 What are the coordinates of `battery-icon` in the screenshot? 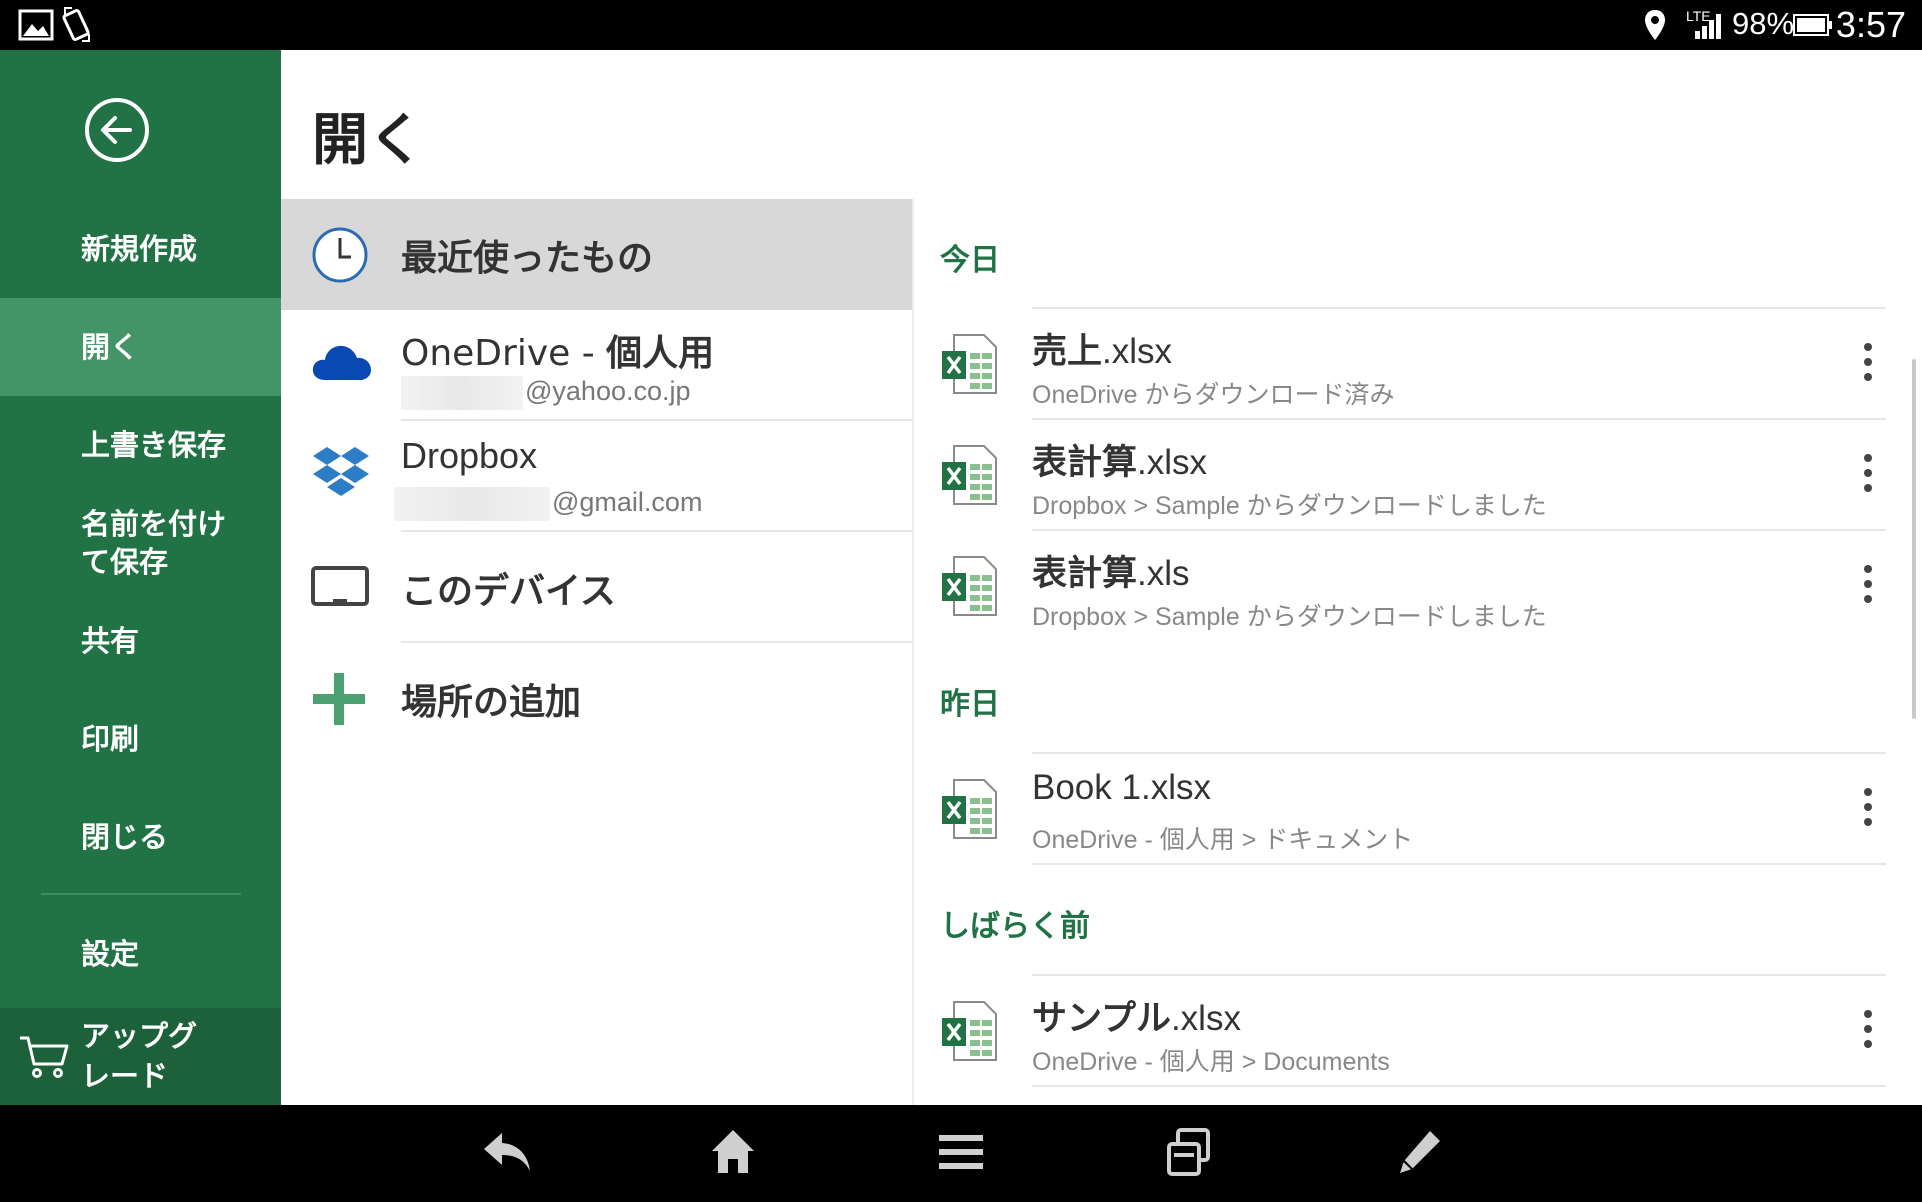 It's located at (1812, 25).